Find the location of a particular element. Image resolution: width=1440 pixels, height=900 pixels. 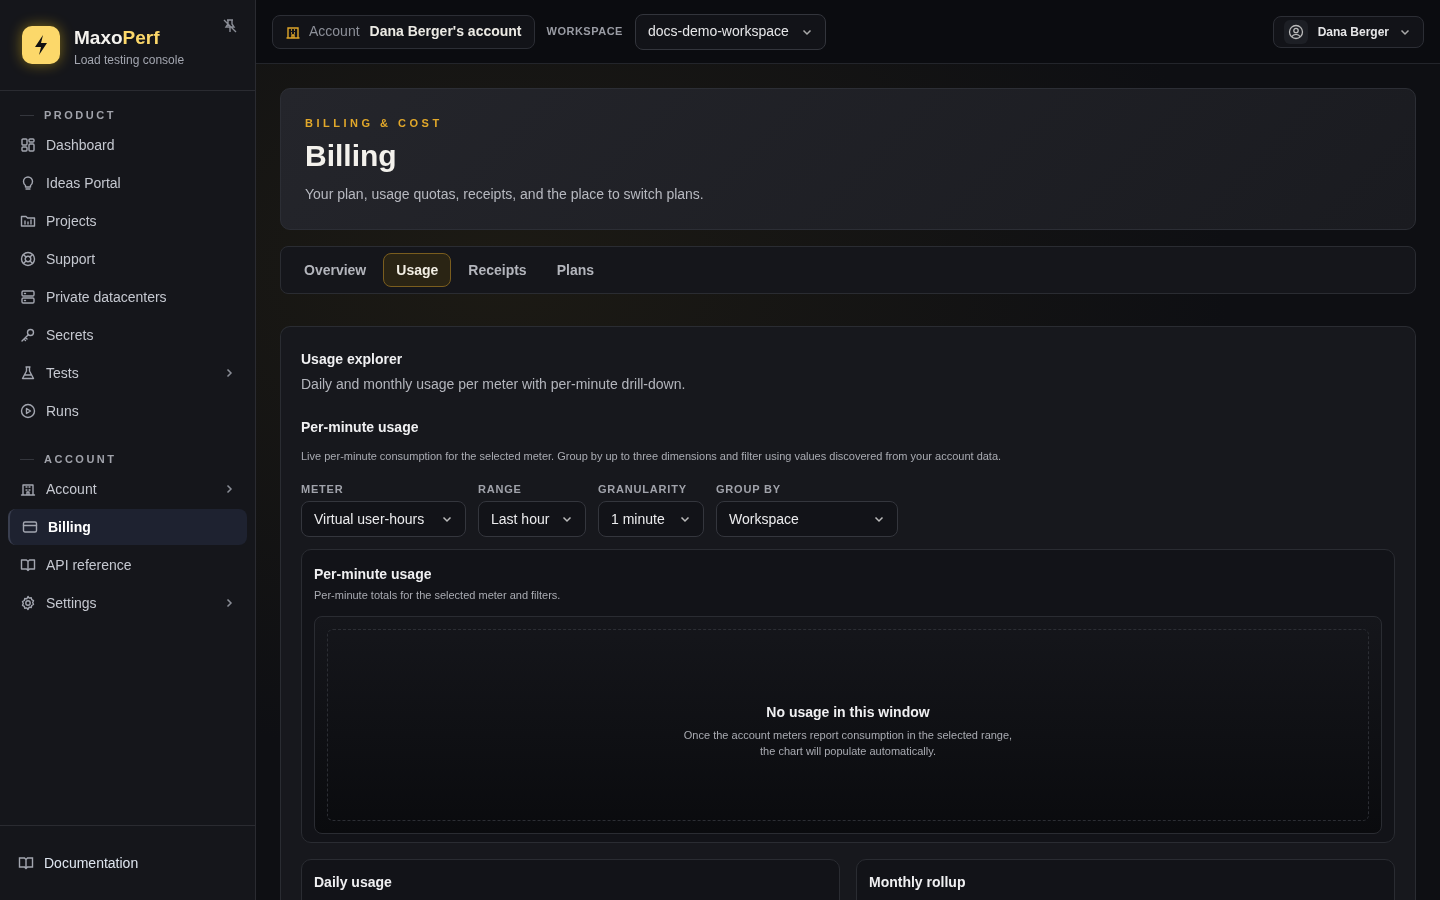

page-title: Billing is located at coordinates (351, 155).